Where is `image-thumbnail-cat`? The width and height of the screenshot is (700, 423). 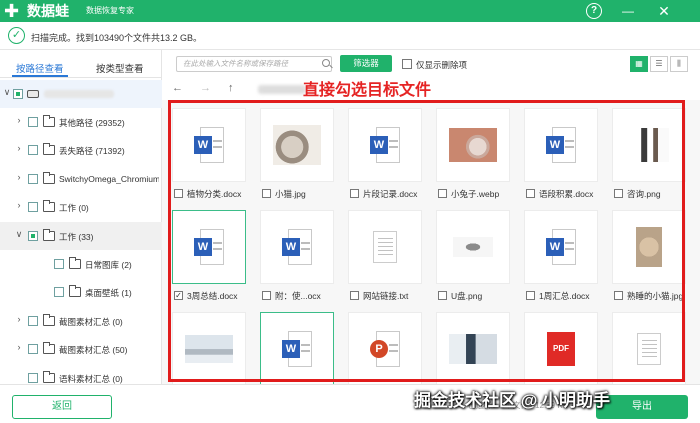
image-thumbnail-cat is located at coordinates (297, 145).